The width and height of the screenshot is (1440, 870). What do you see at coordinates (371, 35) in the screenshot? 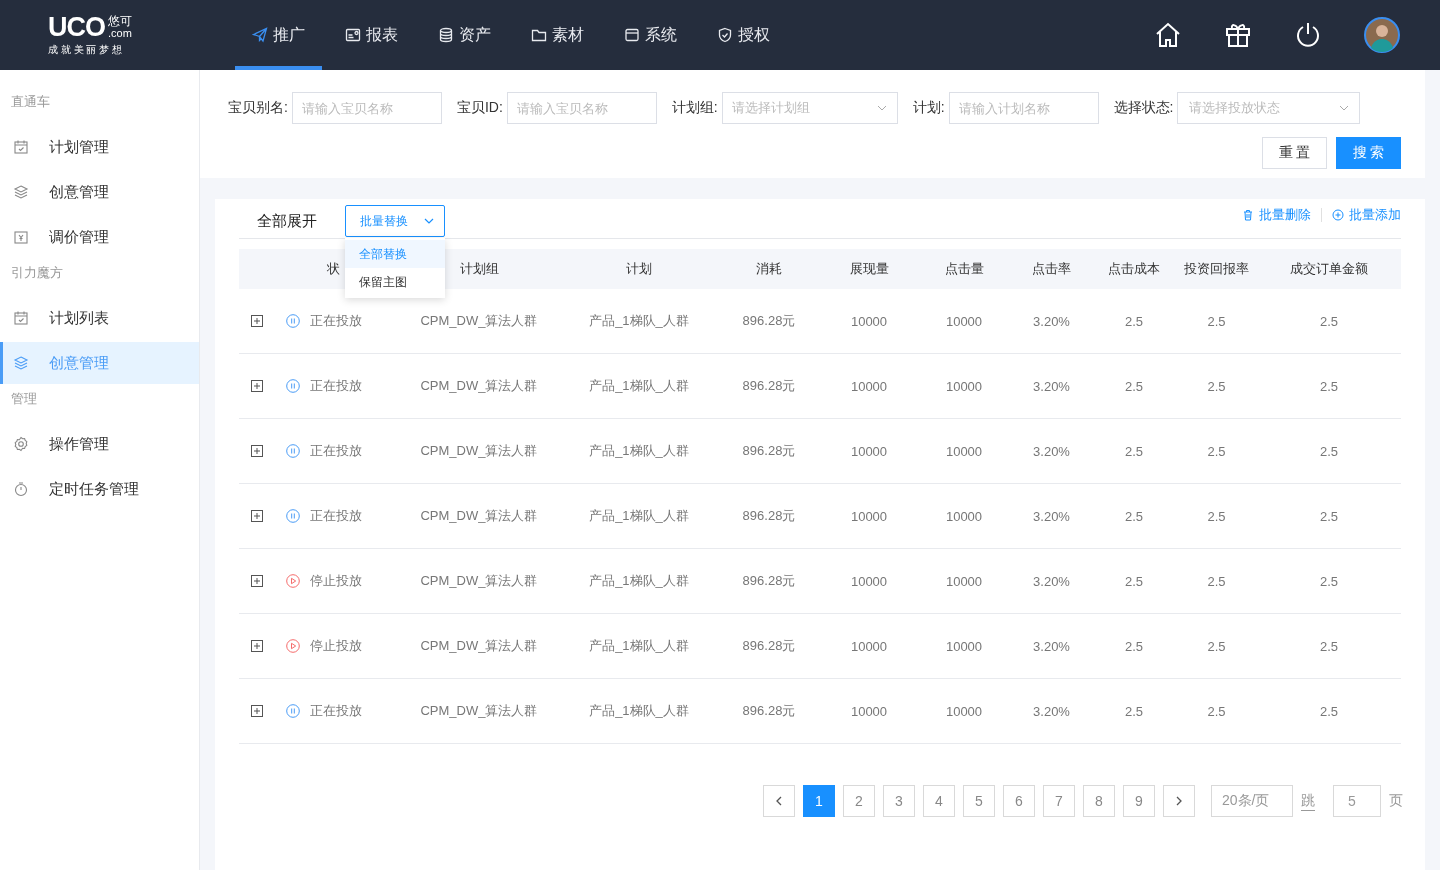
I see `nav-tab: 报表` at bounding box center [371, 35].